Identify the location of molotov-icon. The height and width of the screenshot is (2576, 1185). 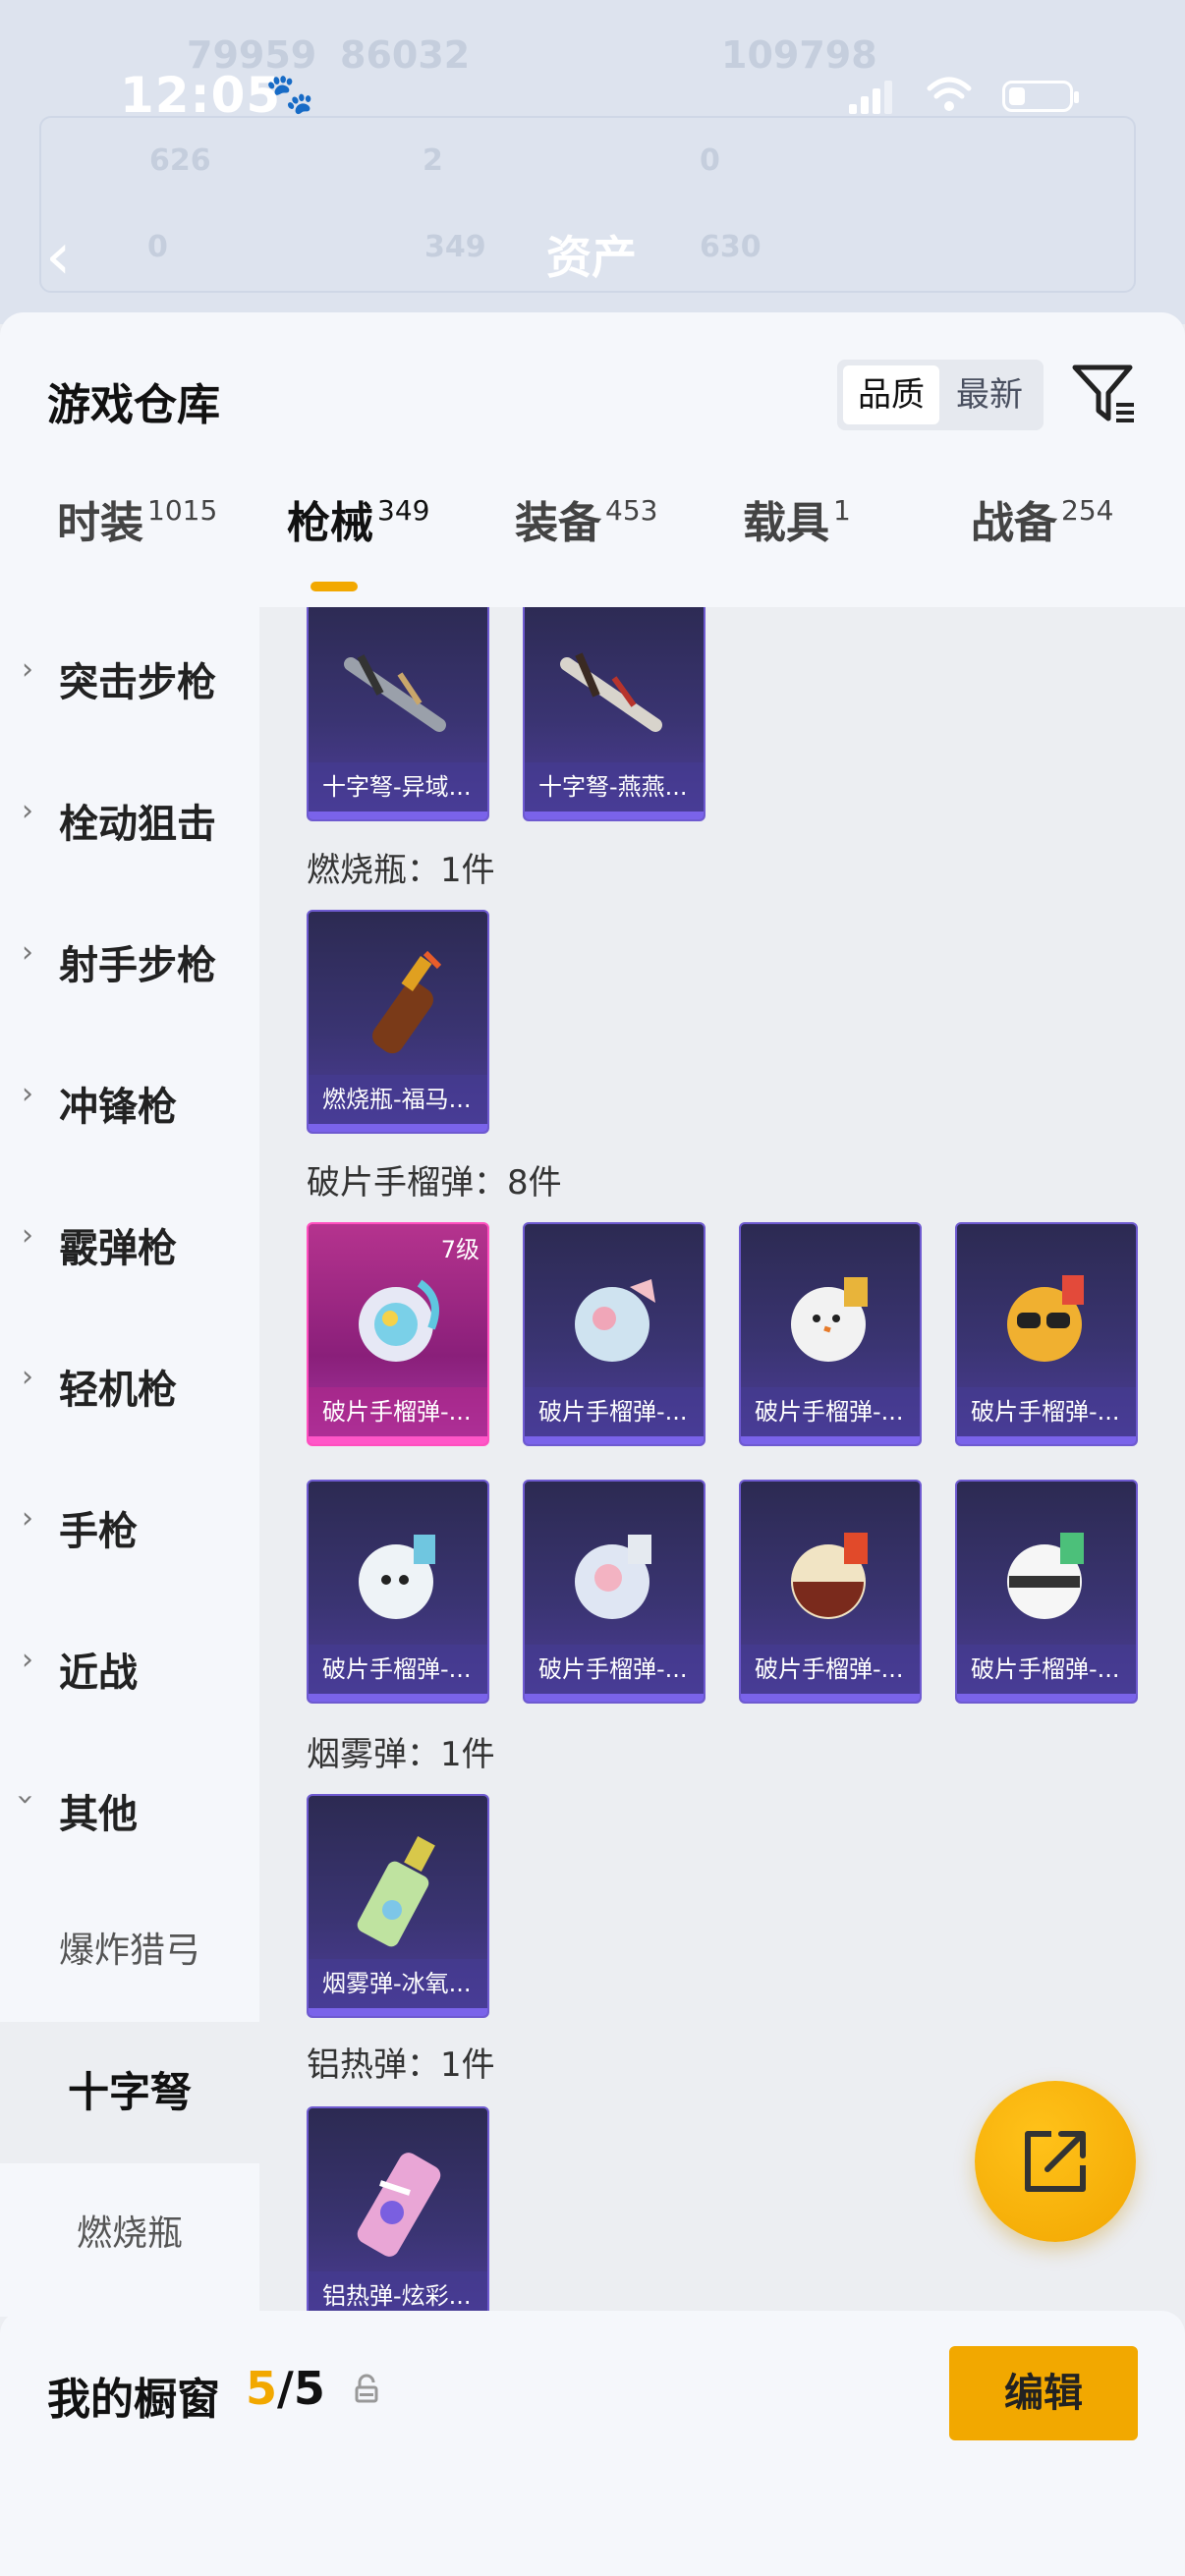
(407, 1002).